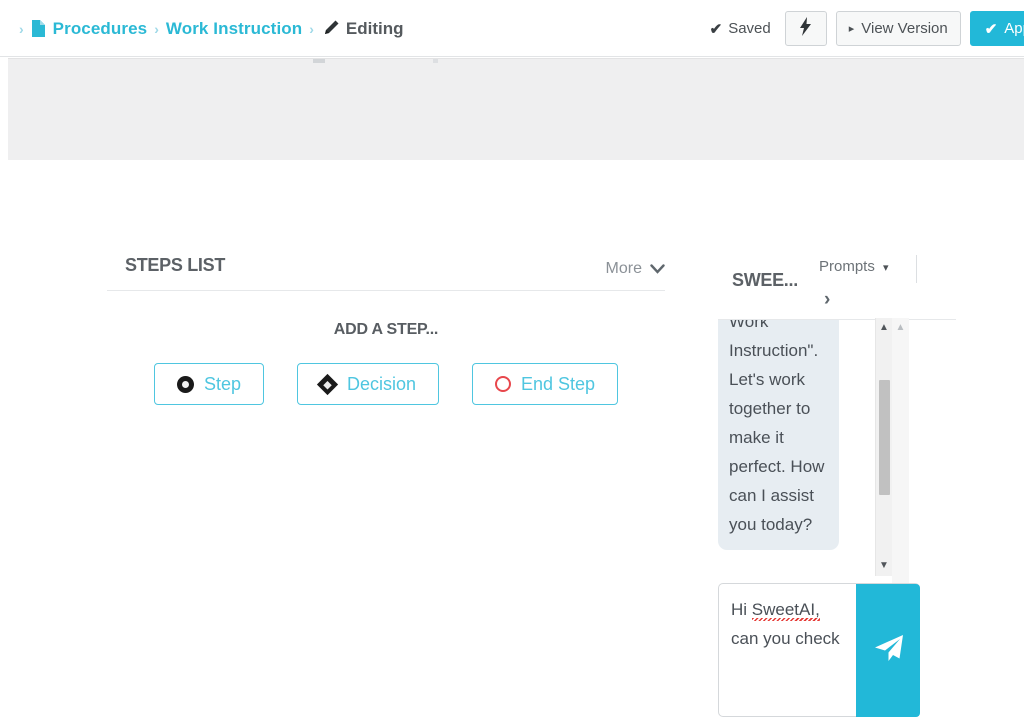 The width and height of the screenshot is (1024, 717). Describe the element at coordinates (4, 29) in the screenshot. I see `sitemap-icon` at that location.